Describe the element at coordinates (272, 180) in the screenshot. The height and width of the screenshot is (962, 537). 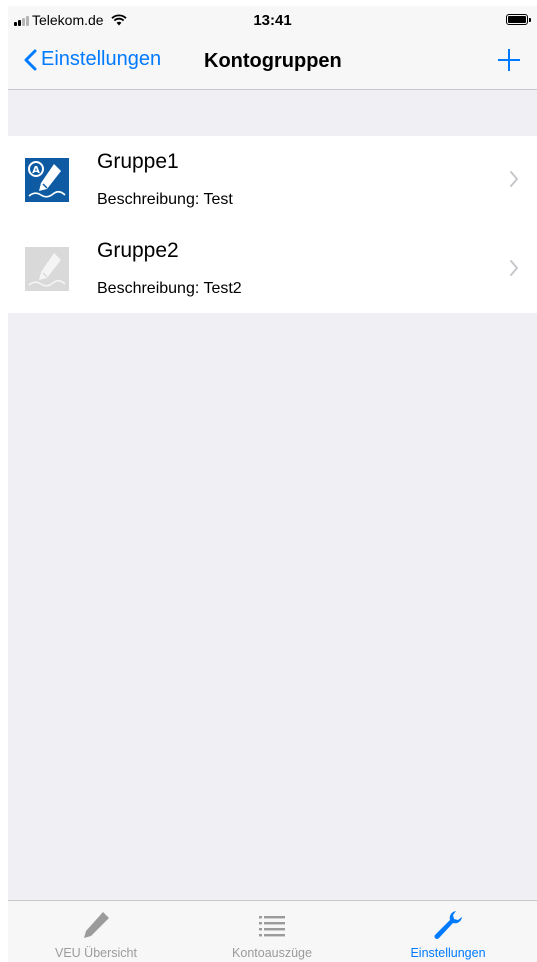
I see `group-row-gruppe1: A Gruppe1 Beschreibung: Test` at that location.